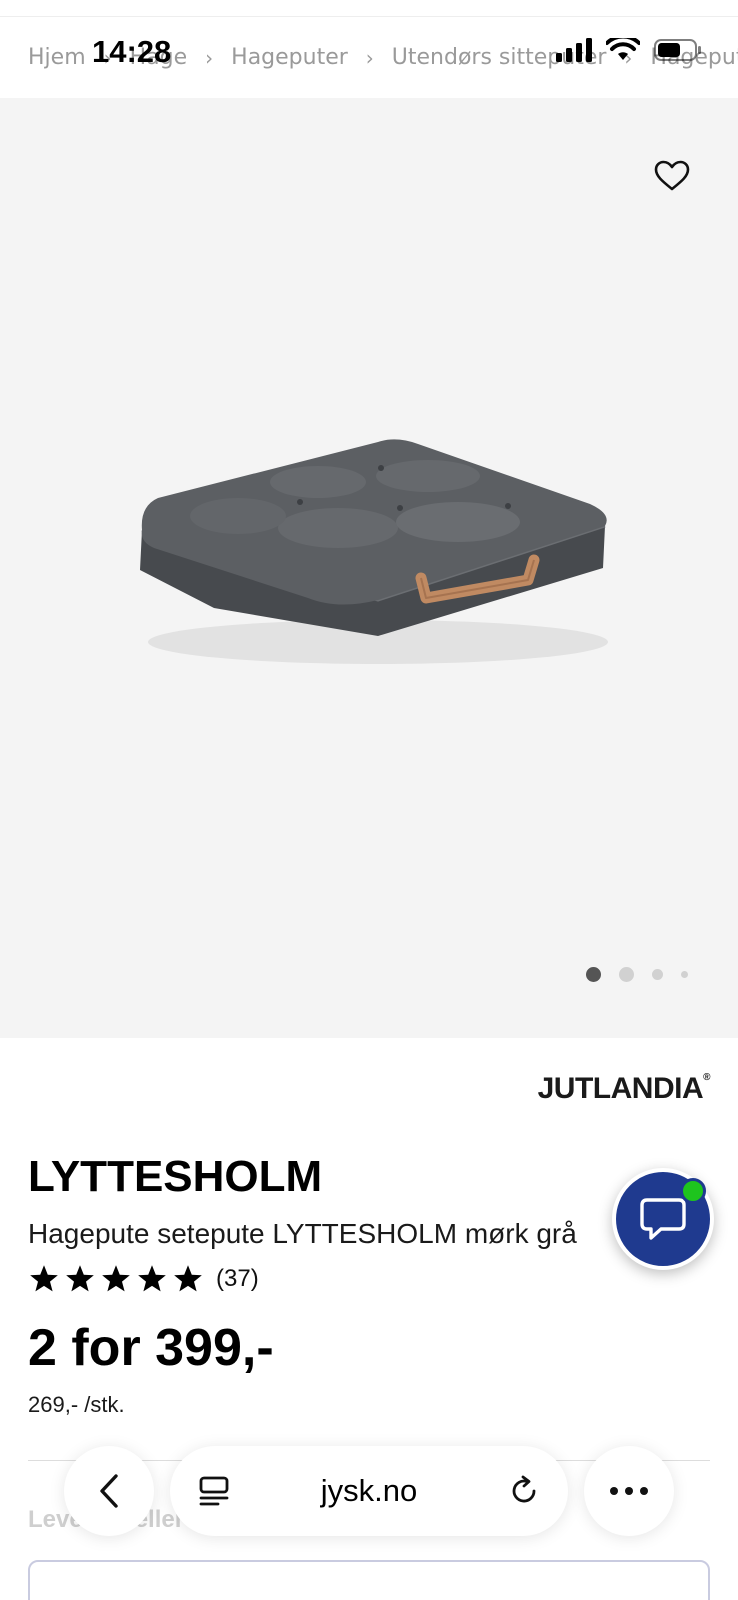  I want to click on product-image, so click(378, 550).